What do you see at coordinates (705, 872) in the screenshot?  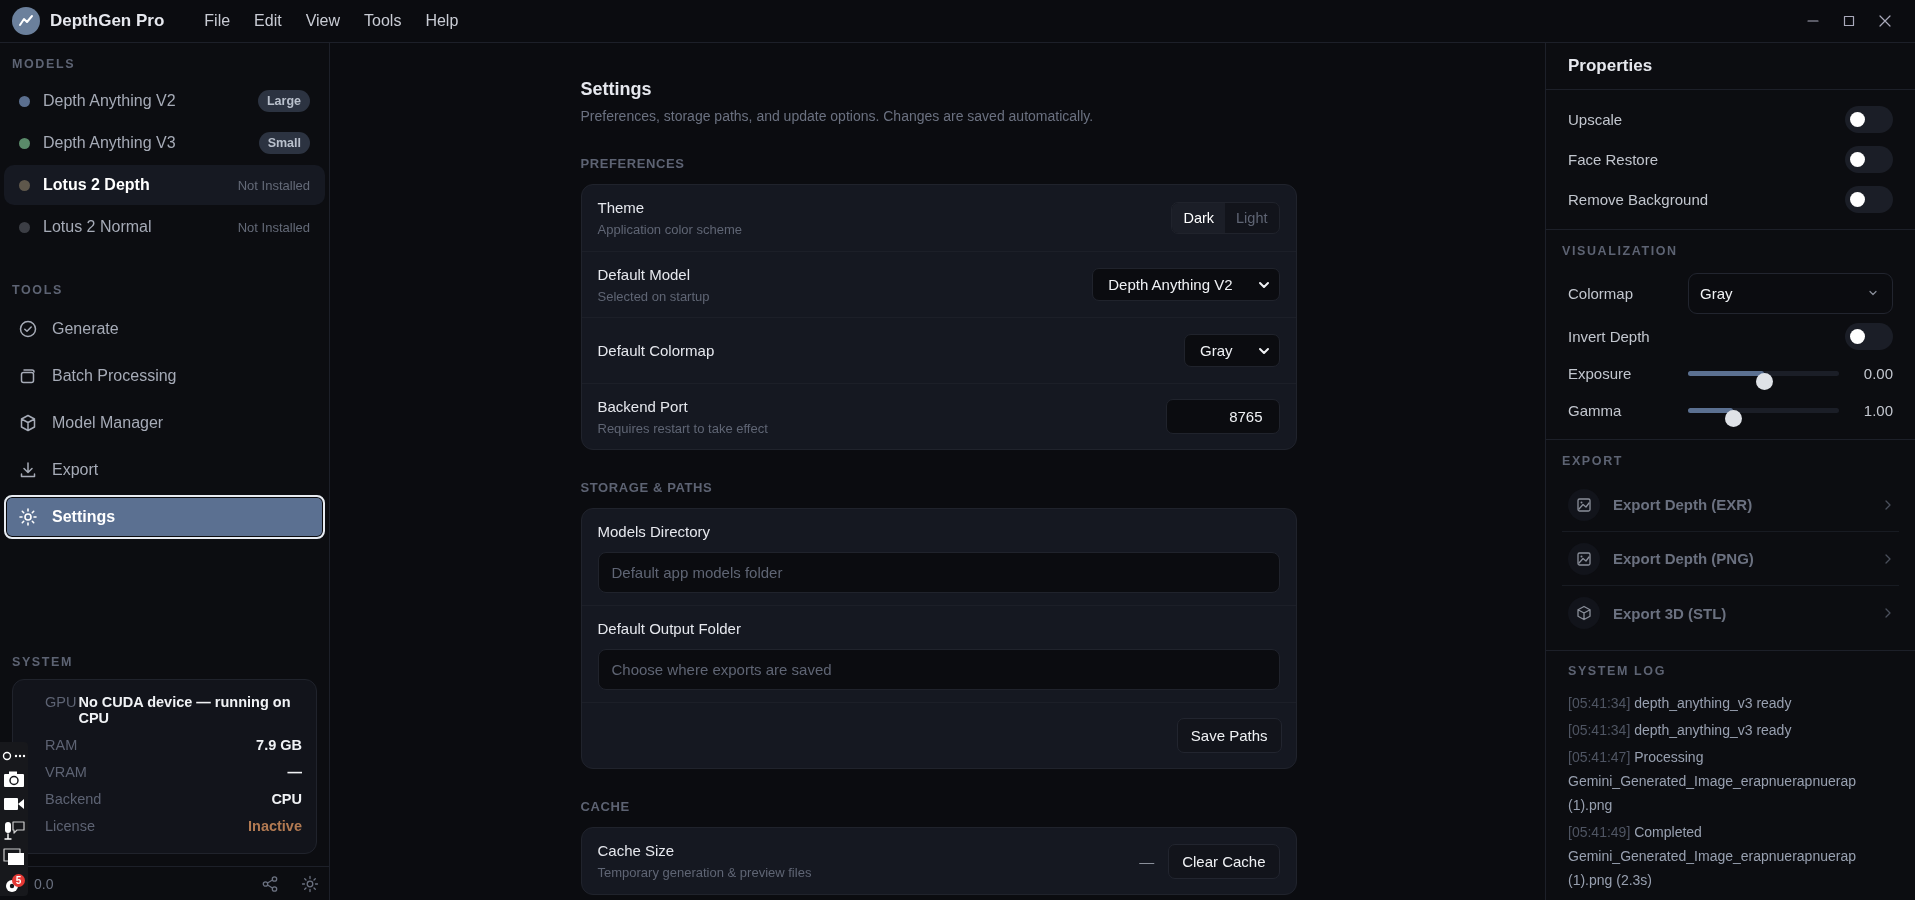 I see `setting-hint: Temporary generation & preview files` at bounding box center [705, 872].